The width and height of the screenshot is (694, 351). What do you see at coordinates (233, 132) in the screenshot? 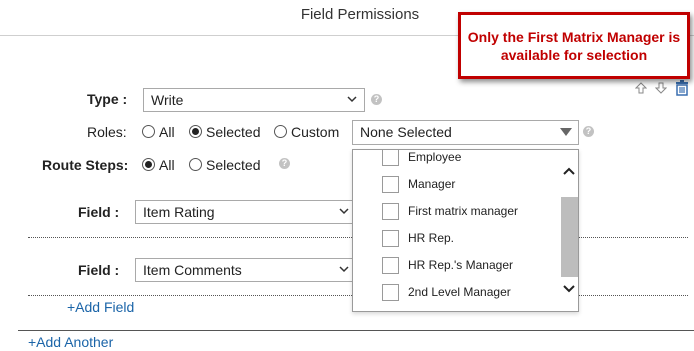
I see `roles-selected-label: Selected` at bounding box center [233, 132].